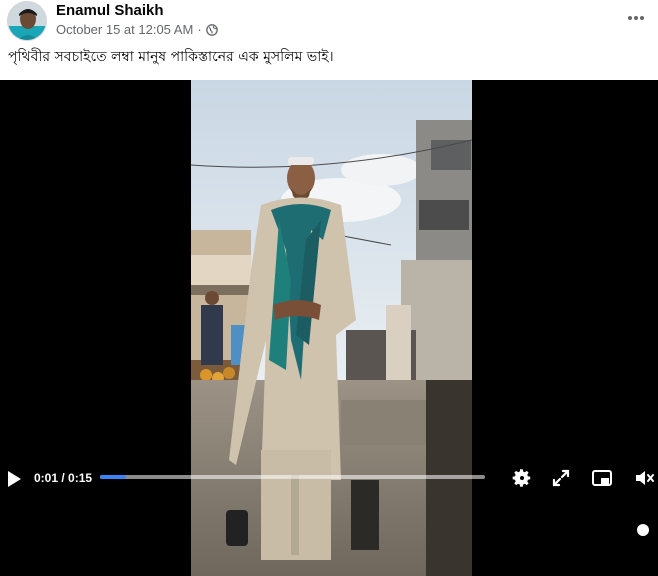 This screenshot has width=658, height=576. Describe the element at coordinates (211, 30) in the screenshot. I see `globe-icon` at that location.